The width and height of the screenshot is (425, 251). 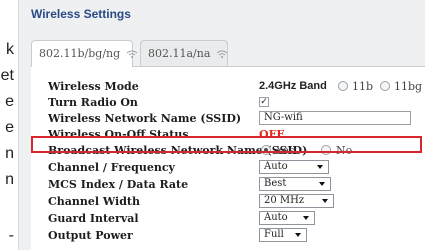 I want to click on on-off-status-label: Wireless On-Off Status, so click(x=118, y=134).